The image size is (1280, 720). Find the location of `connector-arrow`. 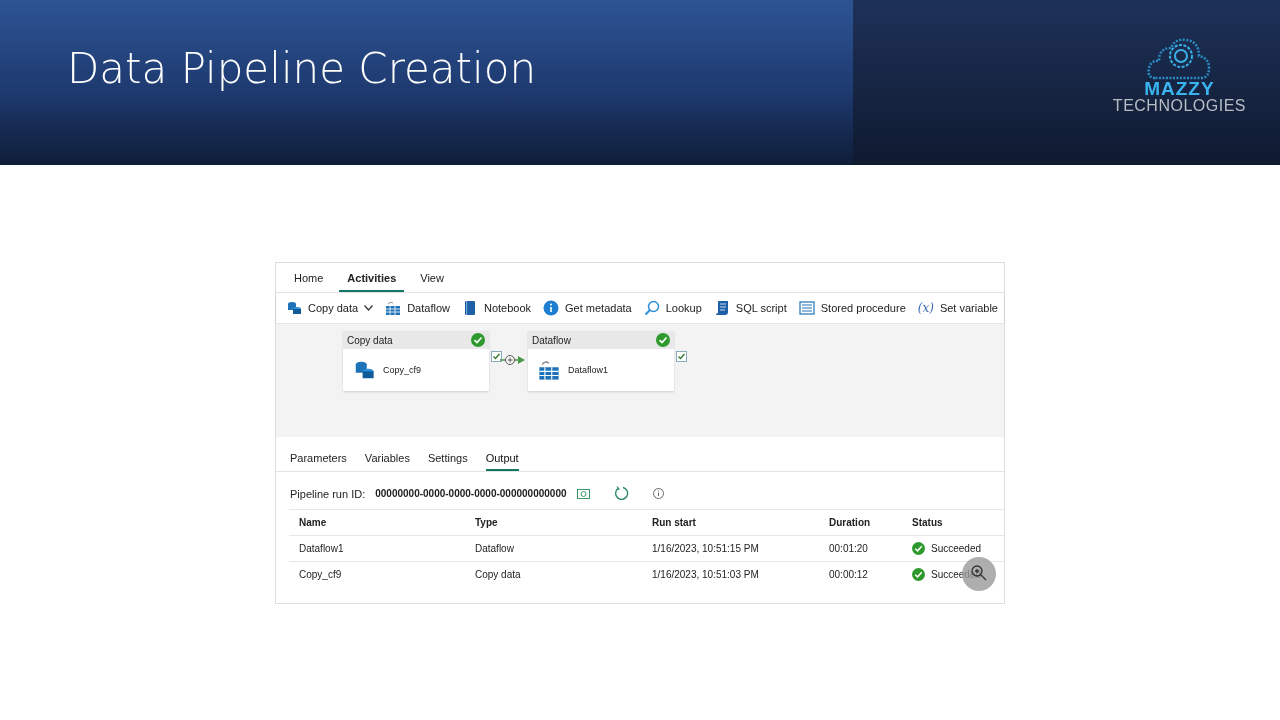

connector-arrow is located at coordinates (513, 360).